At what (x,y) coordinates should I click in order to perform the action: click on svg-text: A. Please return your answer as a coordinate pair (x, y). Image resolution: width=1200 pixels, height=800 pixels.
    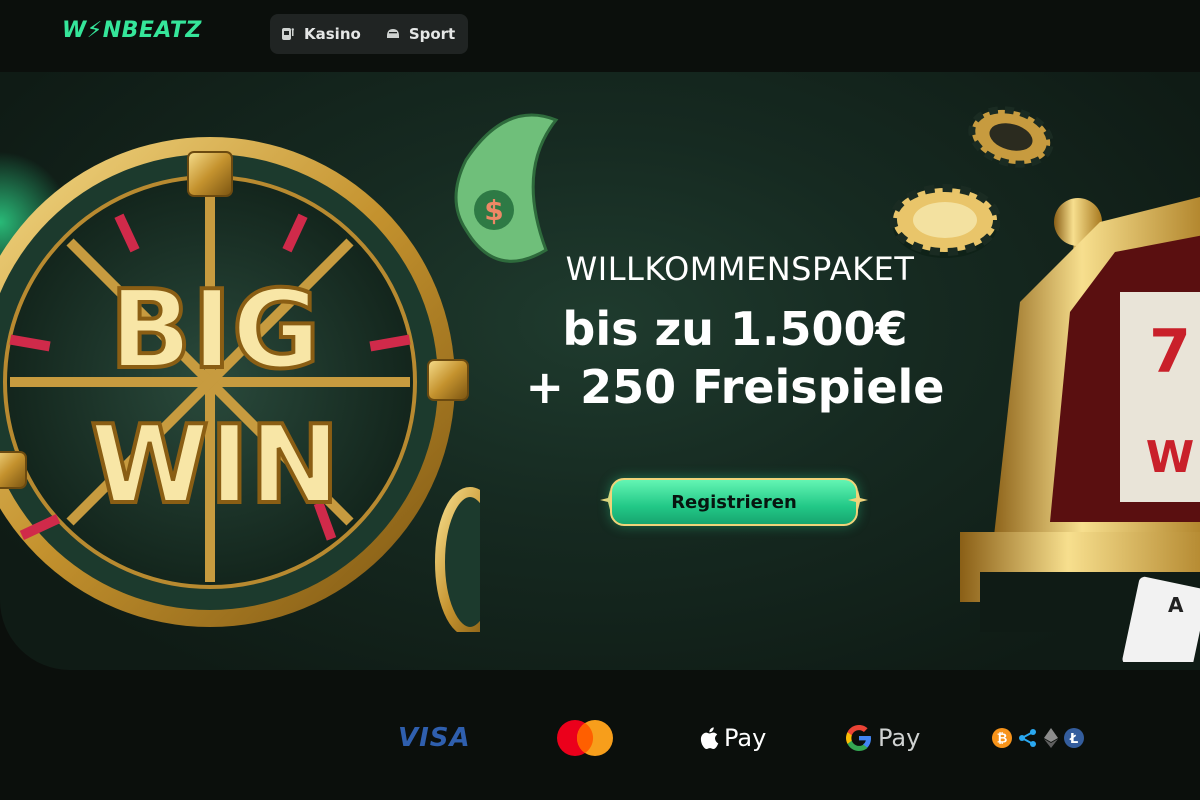
    Looking at the image, I should click on (1176, 605).